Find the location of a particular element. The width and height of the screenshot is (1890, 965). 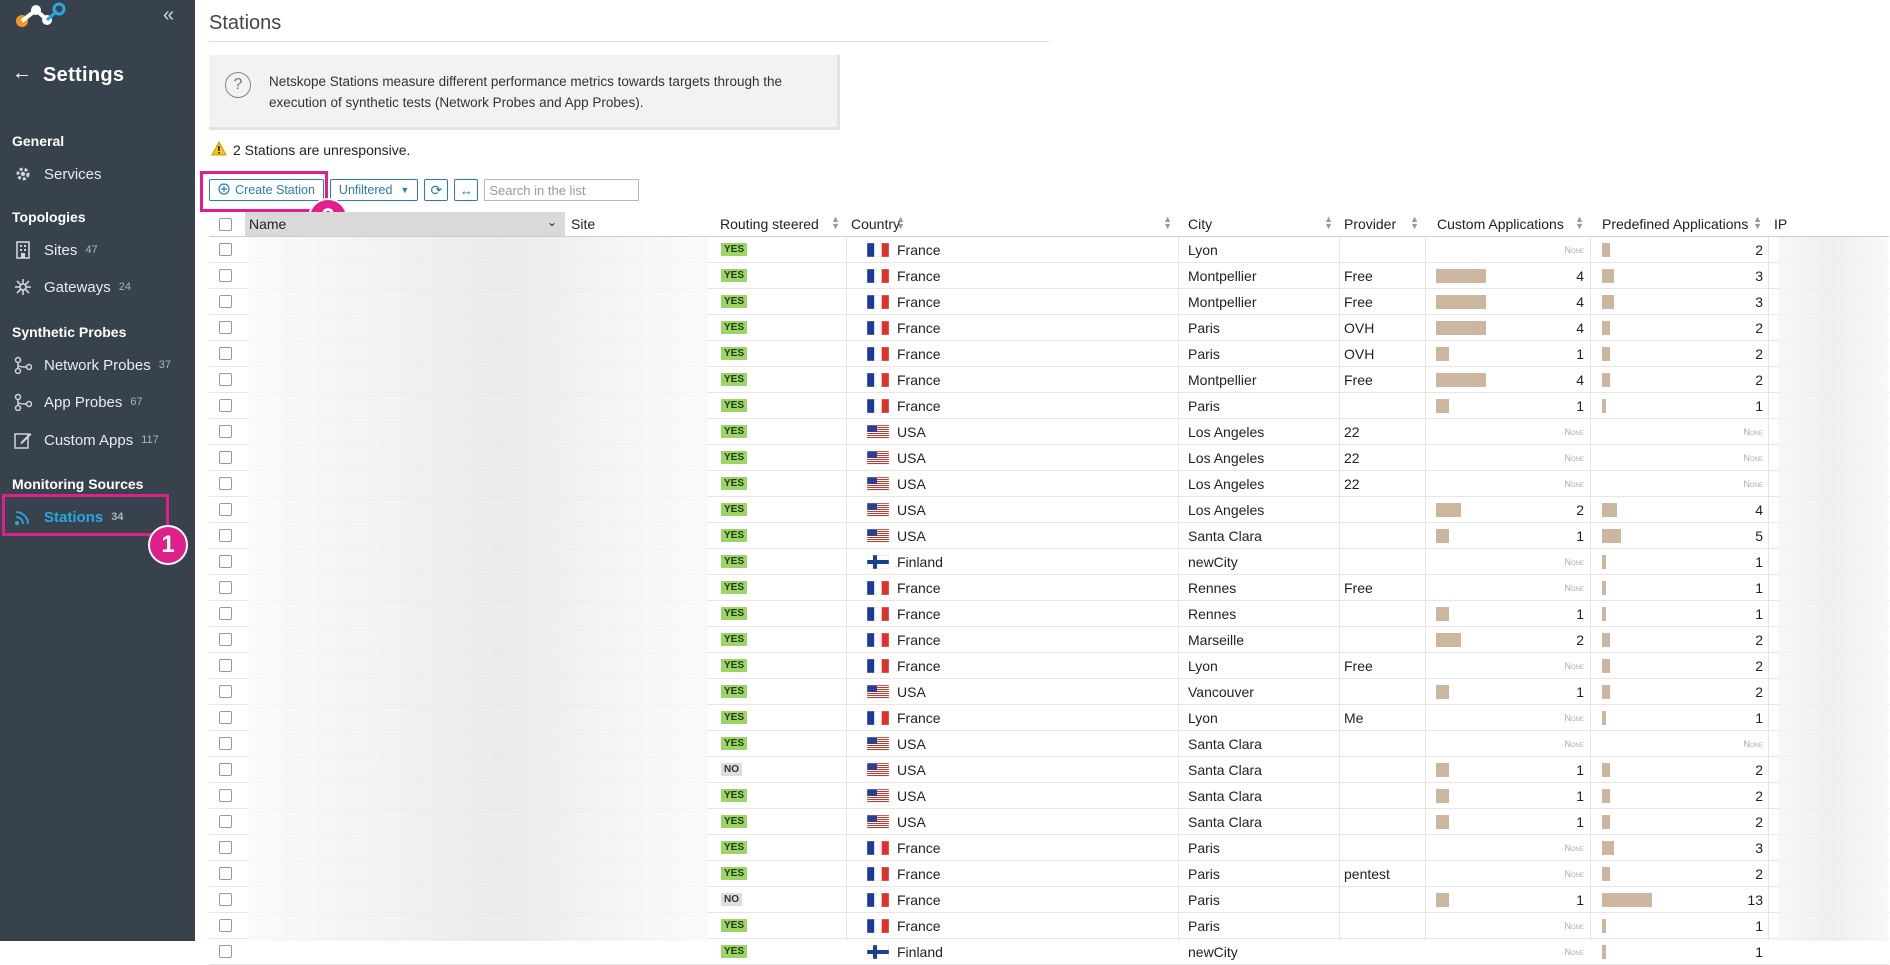

expand-columns-button: ↔ is located at coordinates (466, 190).